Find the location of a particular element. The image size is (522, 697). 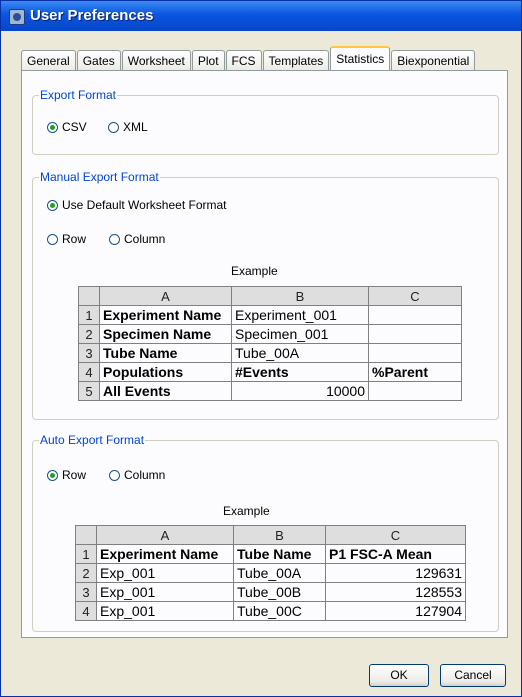

csv-radio-label: CSV is located at coordinates (74, 127).